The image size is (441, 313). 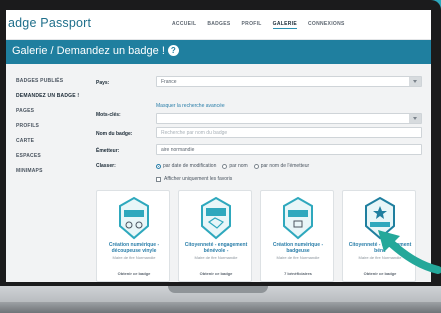 I want to click on favorites-label: Afficher uniquement les favoris, so click(x=198, y=179).